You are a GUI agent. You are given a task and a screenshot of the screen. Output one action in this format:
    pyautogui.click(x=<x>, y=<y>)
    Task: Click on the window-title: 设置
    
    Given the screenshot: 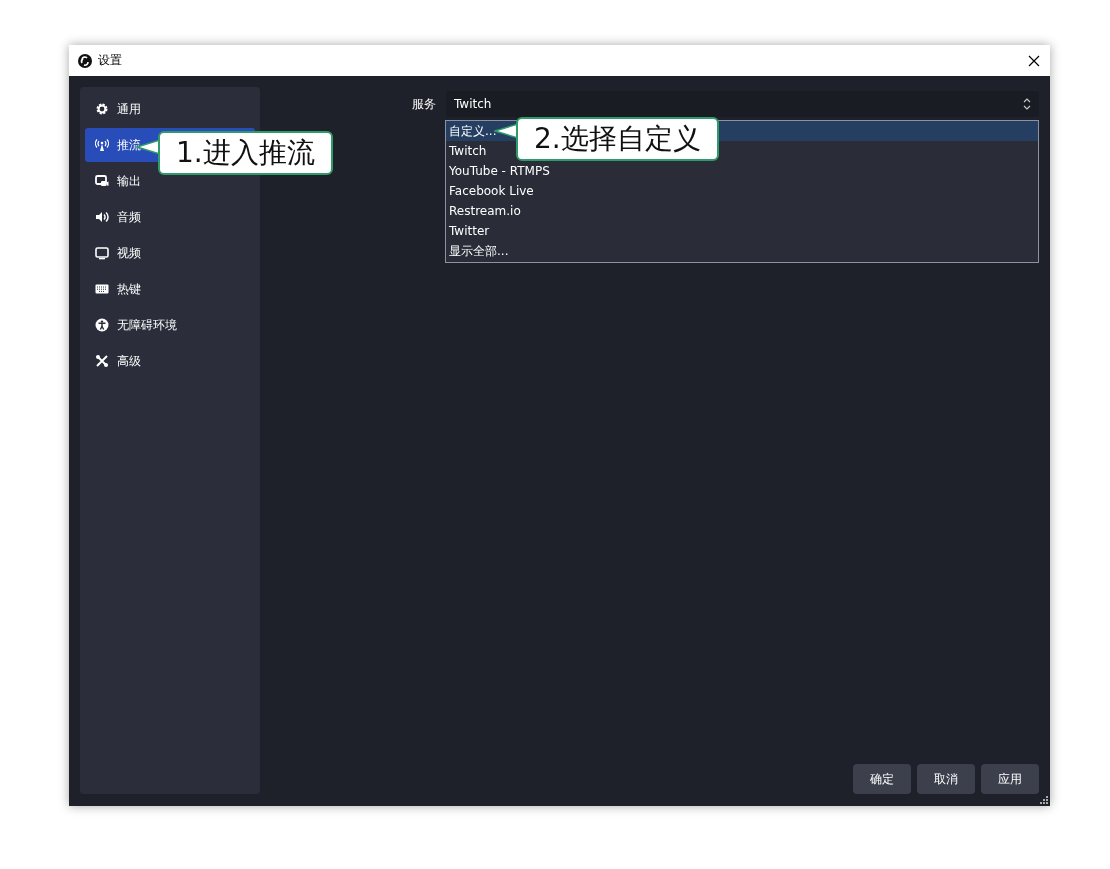 What is the action you would take?
    pyautogui.click(x=110, y=60)
    